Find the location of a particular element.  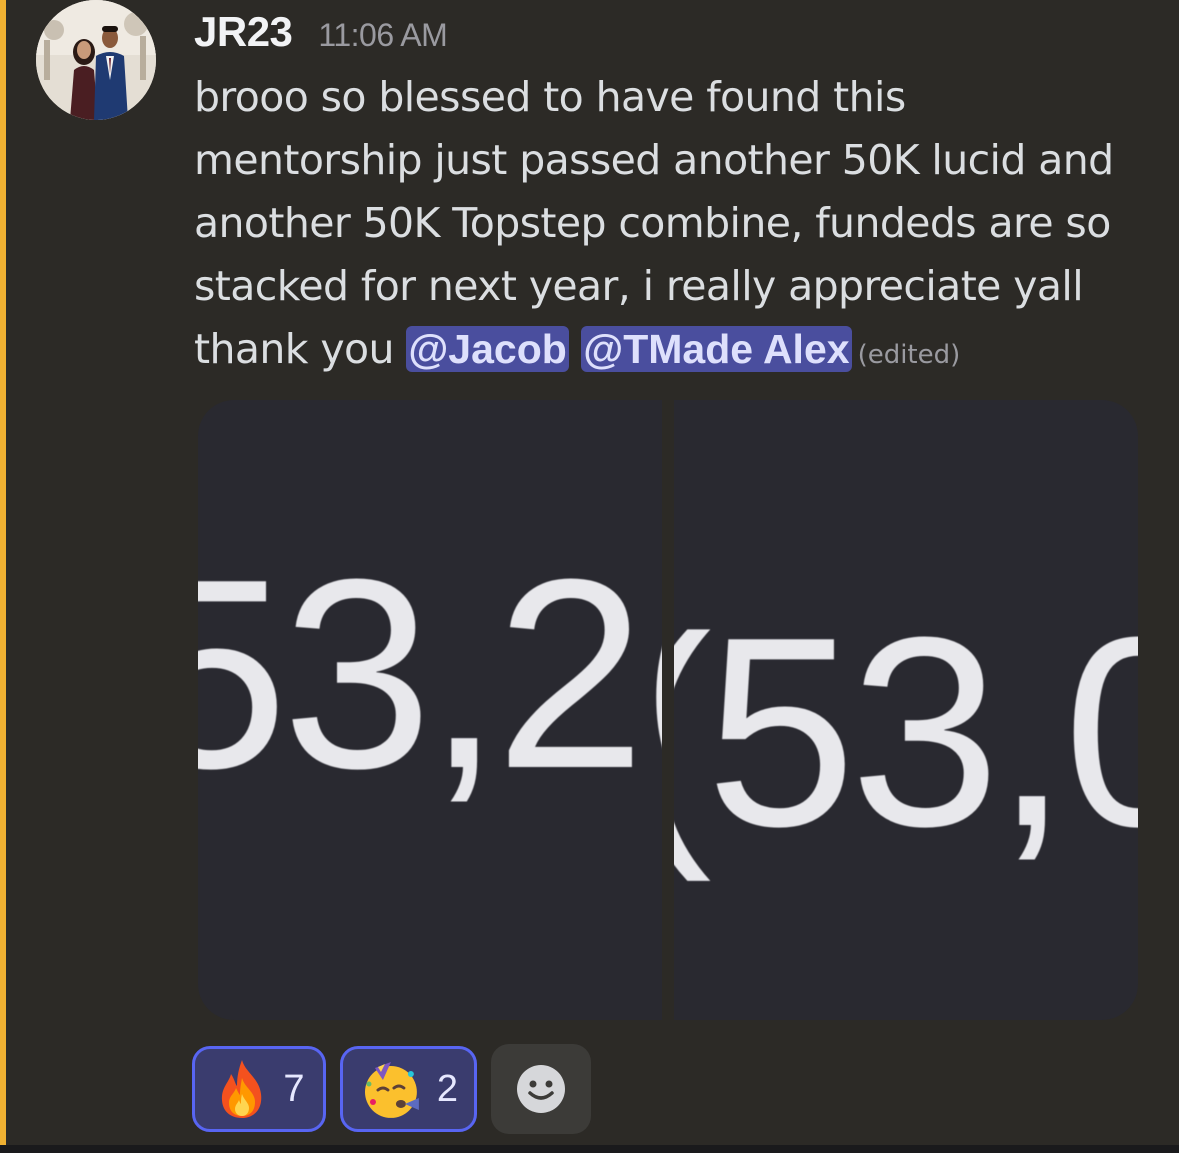

reaction-fire: 7 is located at coordinates (259, 1089).